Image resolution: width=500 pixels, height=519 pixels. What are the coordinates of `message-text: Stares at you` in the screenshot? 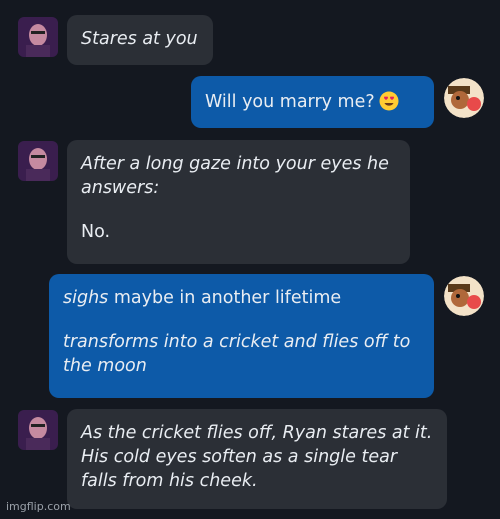 It's located at (139, 39).